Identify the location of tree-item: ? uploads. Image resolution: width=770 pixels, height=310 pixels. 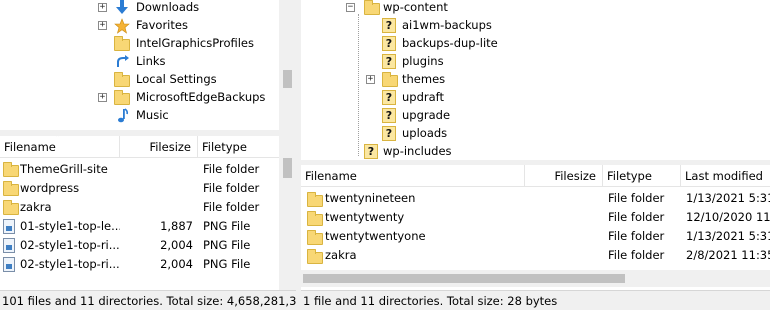
(535, 134).